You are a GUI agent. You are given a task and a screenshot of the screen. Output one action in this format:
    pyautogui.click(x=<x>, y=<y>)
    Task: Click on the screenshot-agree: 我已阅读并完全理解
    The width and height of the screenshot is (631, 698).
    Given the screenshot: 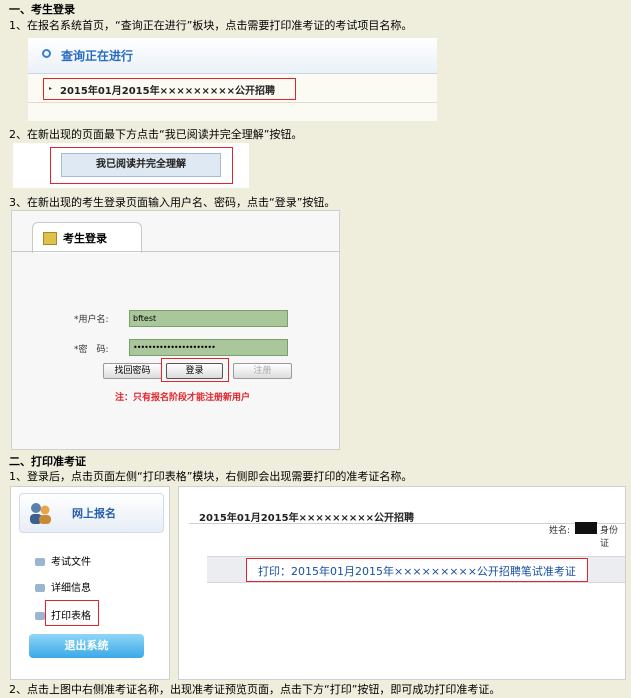 What is the action you would take?
    pyautogui.click(x=131, y=165)
    